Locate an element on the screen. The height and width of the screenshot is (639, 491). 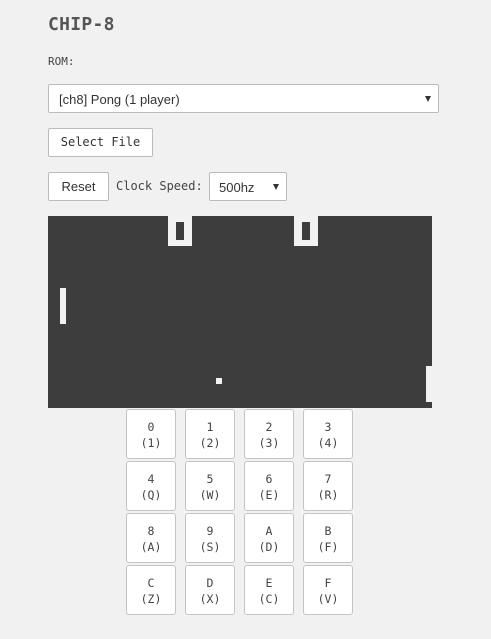
key-keyboard-label: (1) is located at coordinates (151, 443).